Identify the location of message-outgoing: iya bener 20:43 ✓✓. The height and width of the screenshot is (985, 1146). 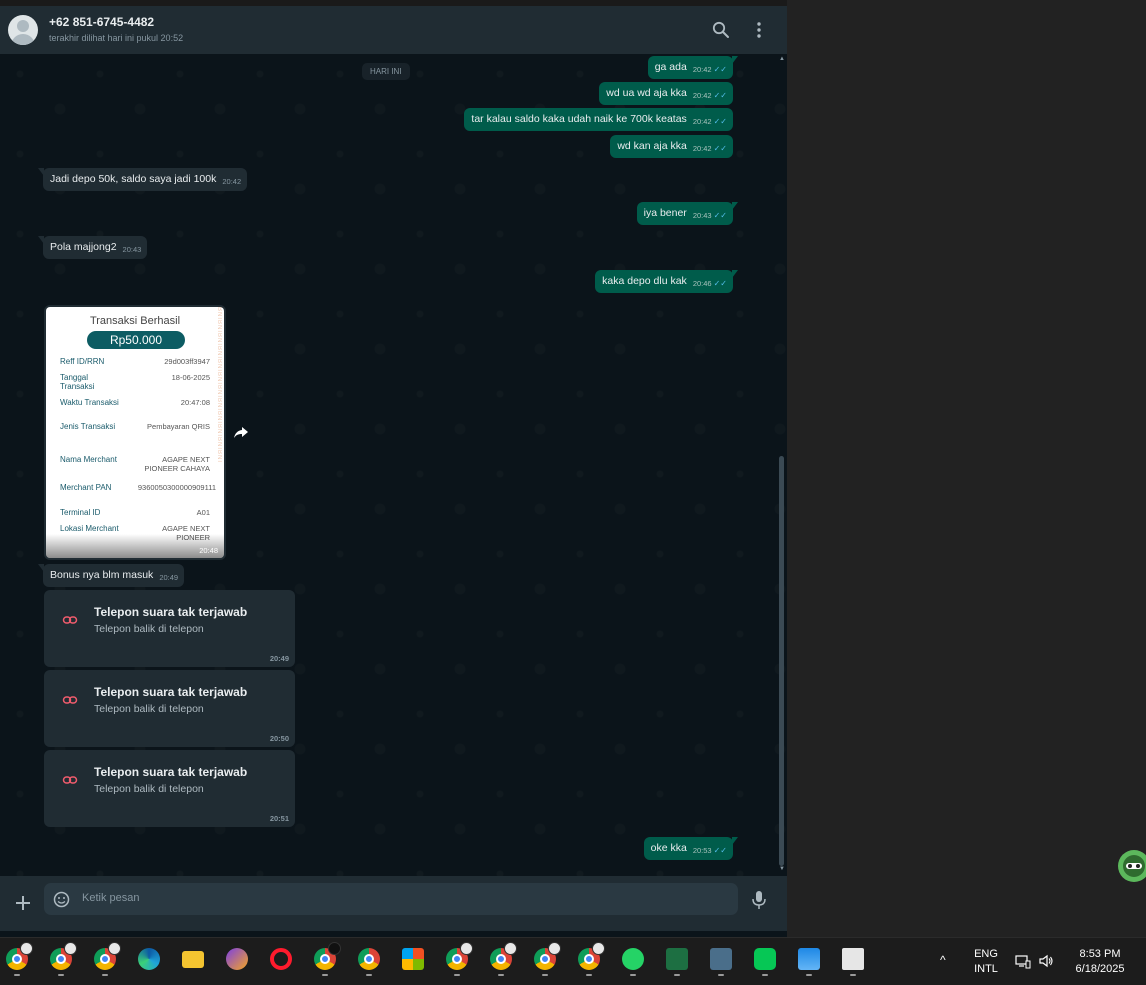
(687, 213).